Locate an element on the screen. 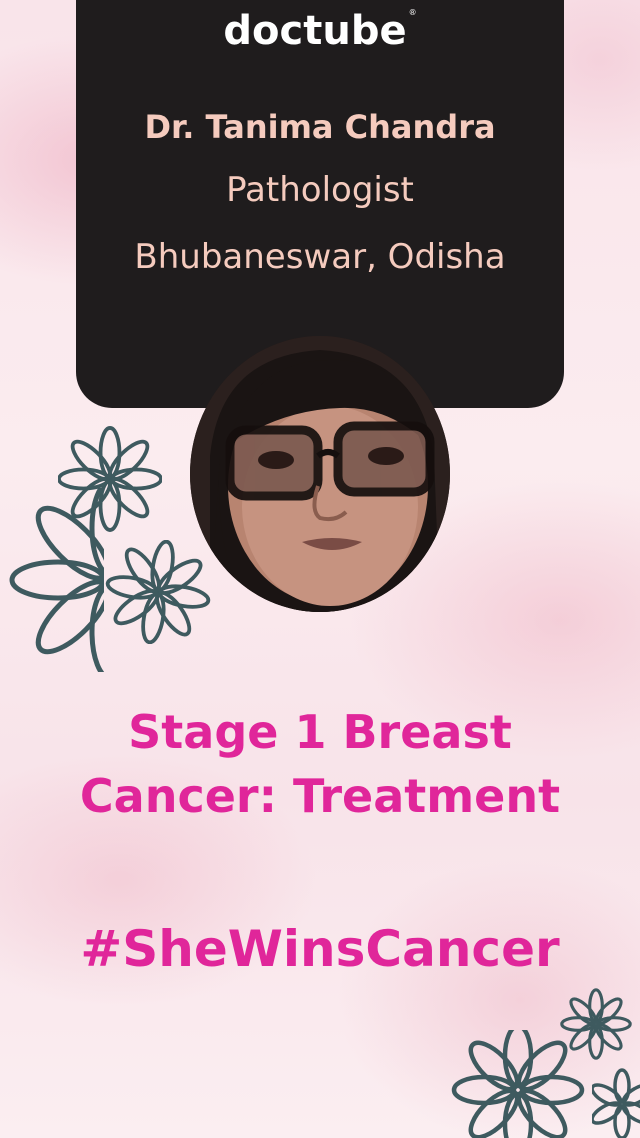 Image resolution: width=640 pixels, height=1138 pixels. trademark-symbol: ® is located at coordinates (412, 12).